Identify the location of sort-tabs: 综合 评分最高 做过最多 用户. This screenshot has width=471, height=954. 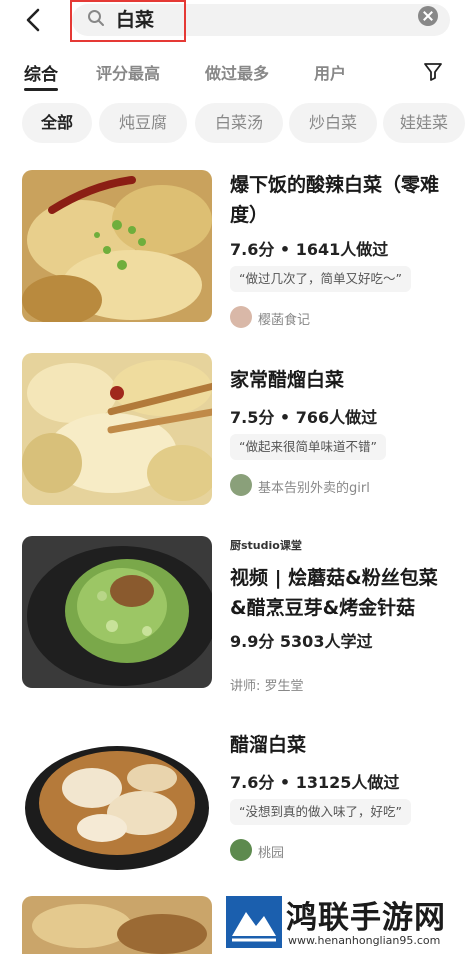
(235, 74).